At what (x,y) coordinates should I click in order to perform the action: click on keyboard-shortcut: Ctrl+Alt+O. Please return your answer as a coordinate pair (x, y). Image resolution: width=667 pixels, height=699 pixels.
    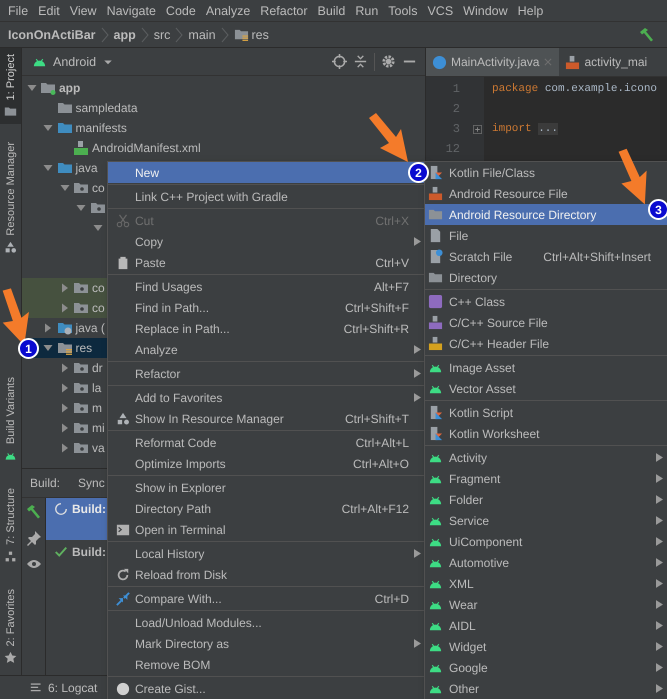
    Looking at the image, I should click on (380, 463).